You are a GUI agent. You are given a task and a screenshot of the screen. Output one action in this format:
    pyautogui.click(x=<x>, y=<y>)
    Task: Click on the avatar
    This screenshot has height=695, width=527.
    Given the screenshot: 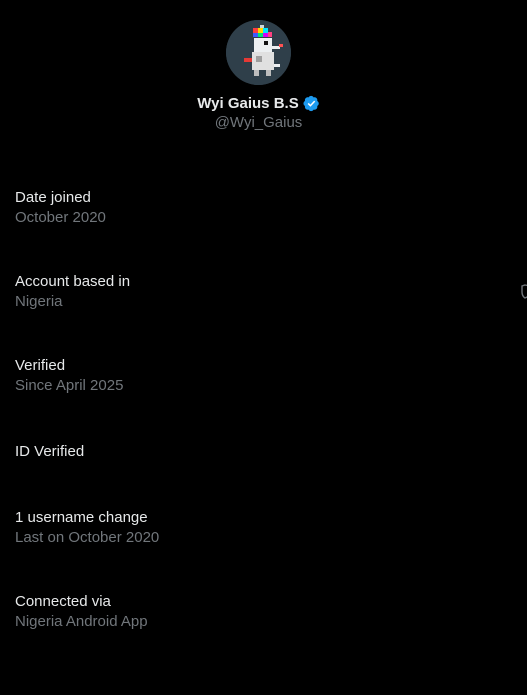 What is the action you would take?
    pyautogui.click(x=258, y=52)
    